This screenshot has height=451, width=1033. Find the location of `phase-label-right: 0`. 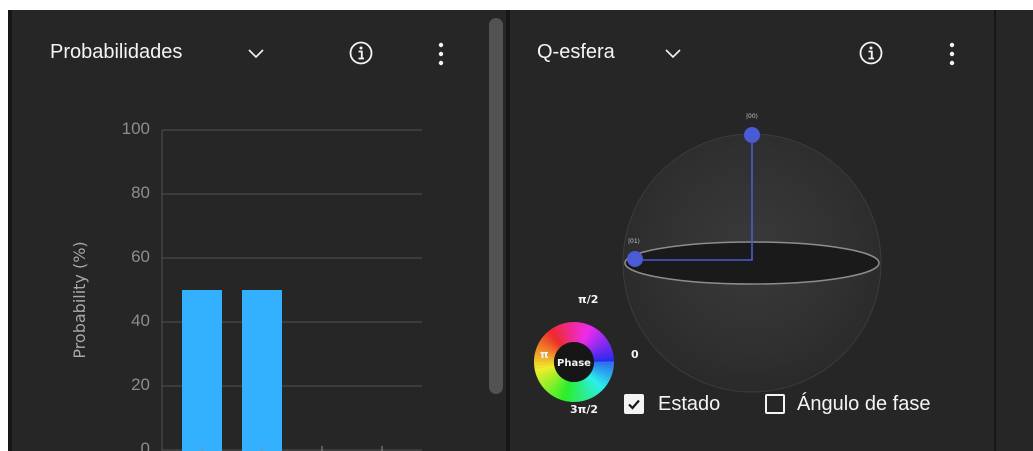

phase-label-right: 0 is located at coordinates (635, 354).